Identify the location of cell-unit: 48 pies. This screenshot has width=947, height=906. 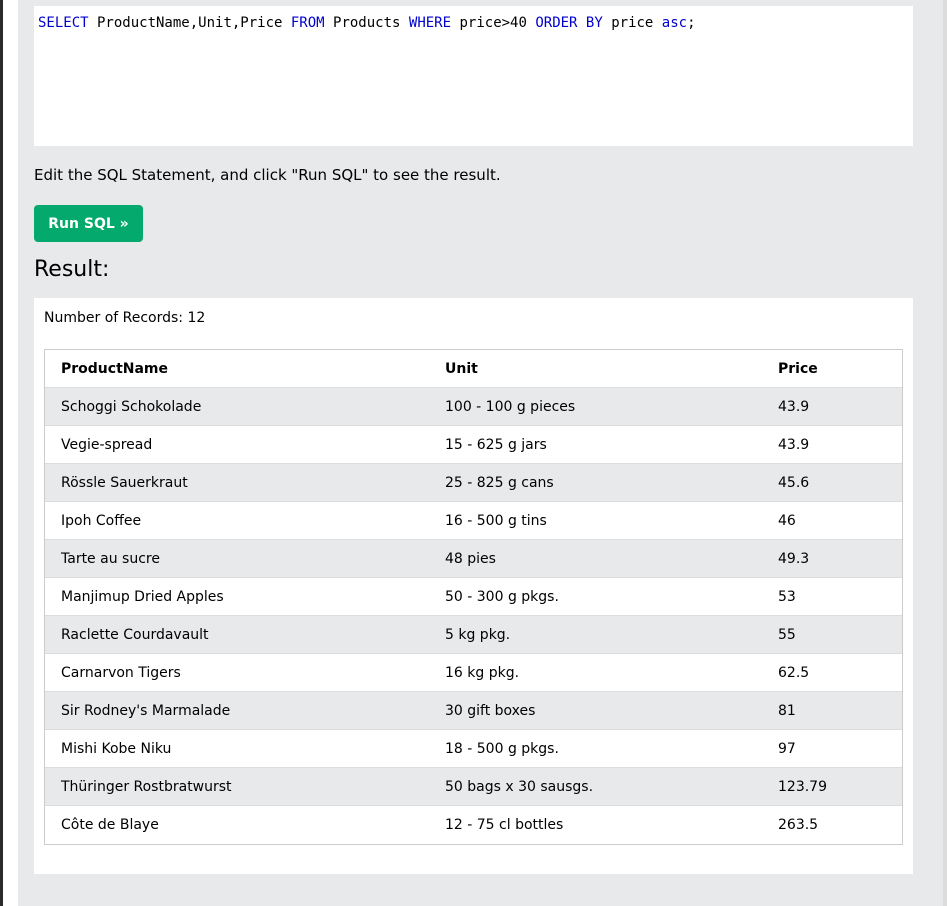
(470, 558).